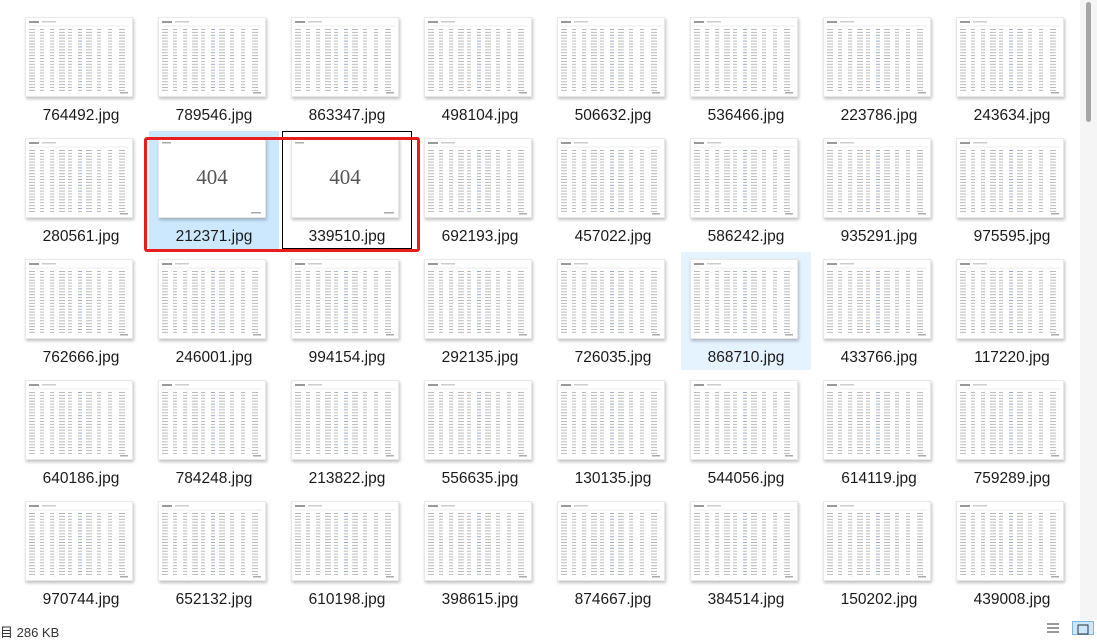 The height and width of the screenshot is (641, 1097). What do you see at coordinates (81, 358) in the screenshot?
I see `file-name-label: 762666.jpg` at bounding box center [81, 358].